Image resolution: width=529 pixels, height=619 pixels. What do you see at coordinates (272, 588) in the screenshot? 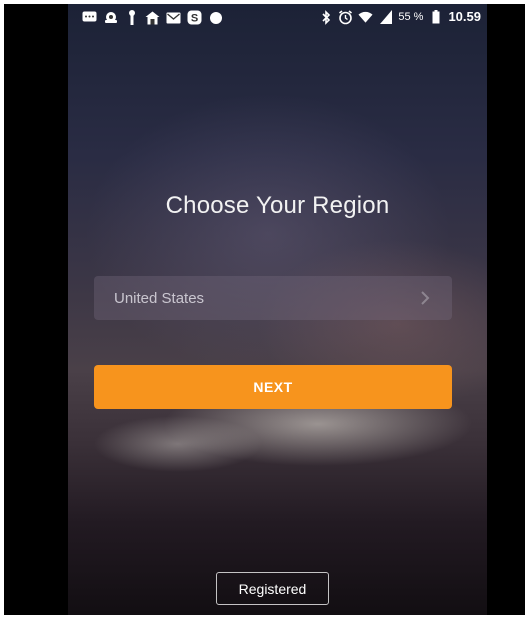
I see `registered-button: Registered` at bounding box center [272, 588].